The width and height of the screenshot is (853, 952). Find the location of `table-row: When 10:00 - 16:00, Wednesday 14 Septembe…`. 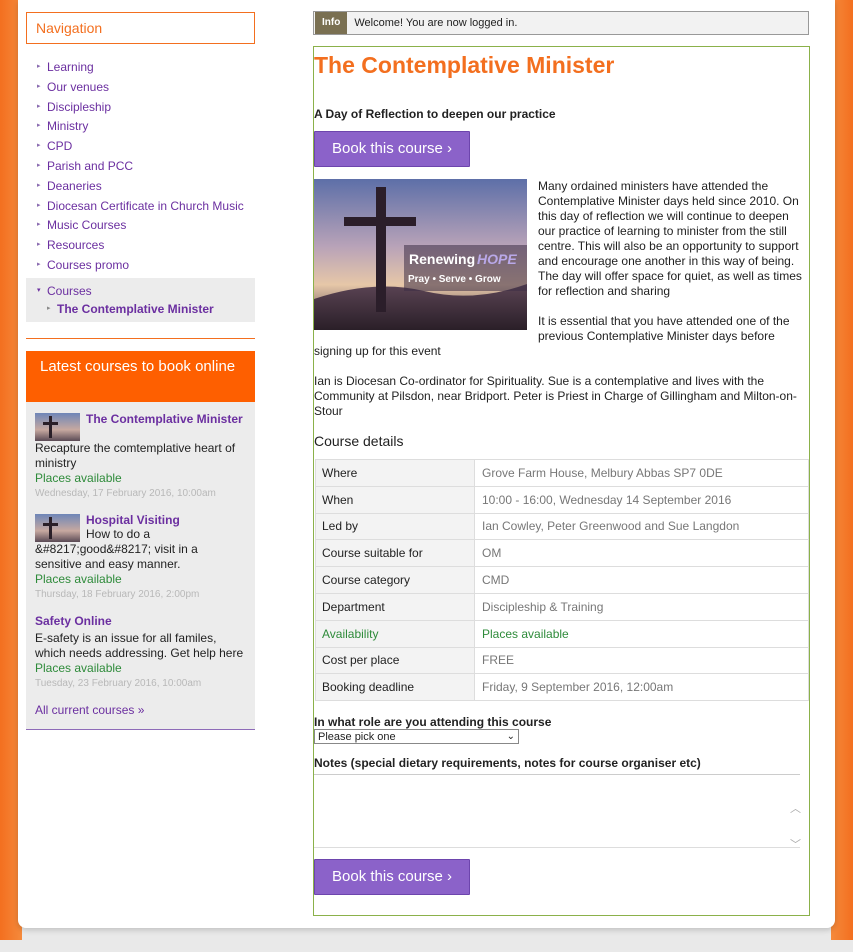

table-row: When 10:00 - 16:00, Wednesday 14 Septembe… is located at coordinates (562, 499).